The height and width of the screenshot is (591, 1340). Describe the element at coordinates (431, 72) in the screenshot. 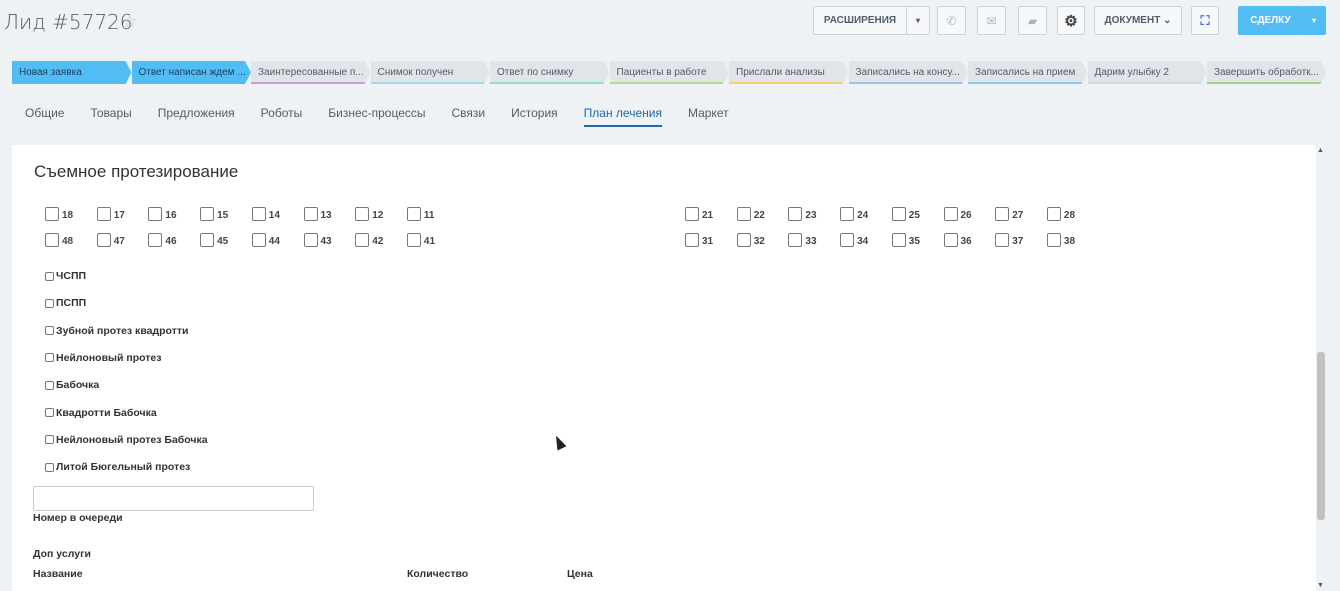

I see `stage-item: Снимок получен` at that location.